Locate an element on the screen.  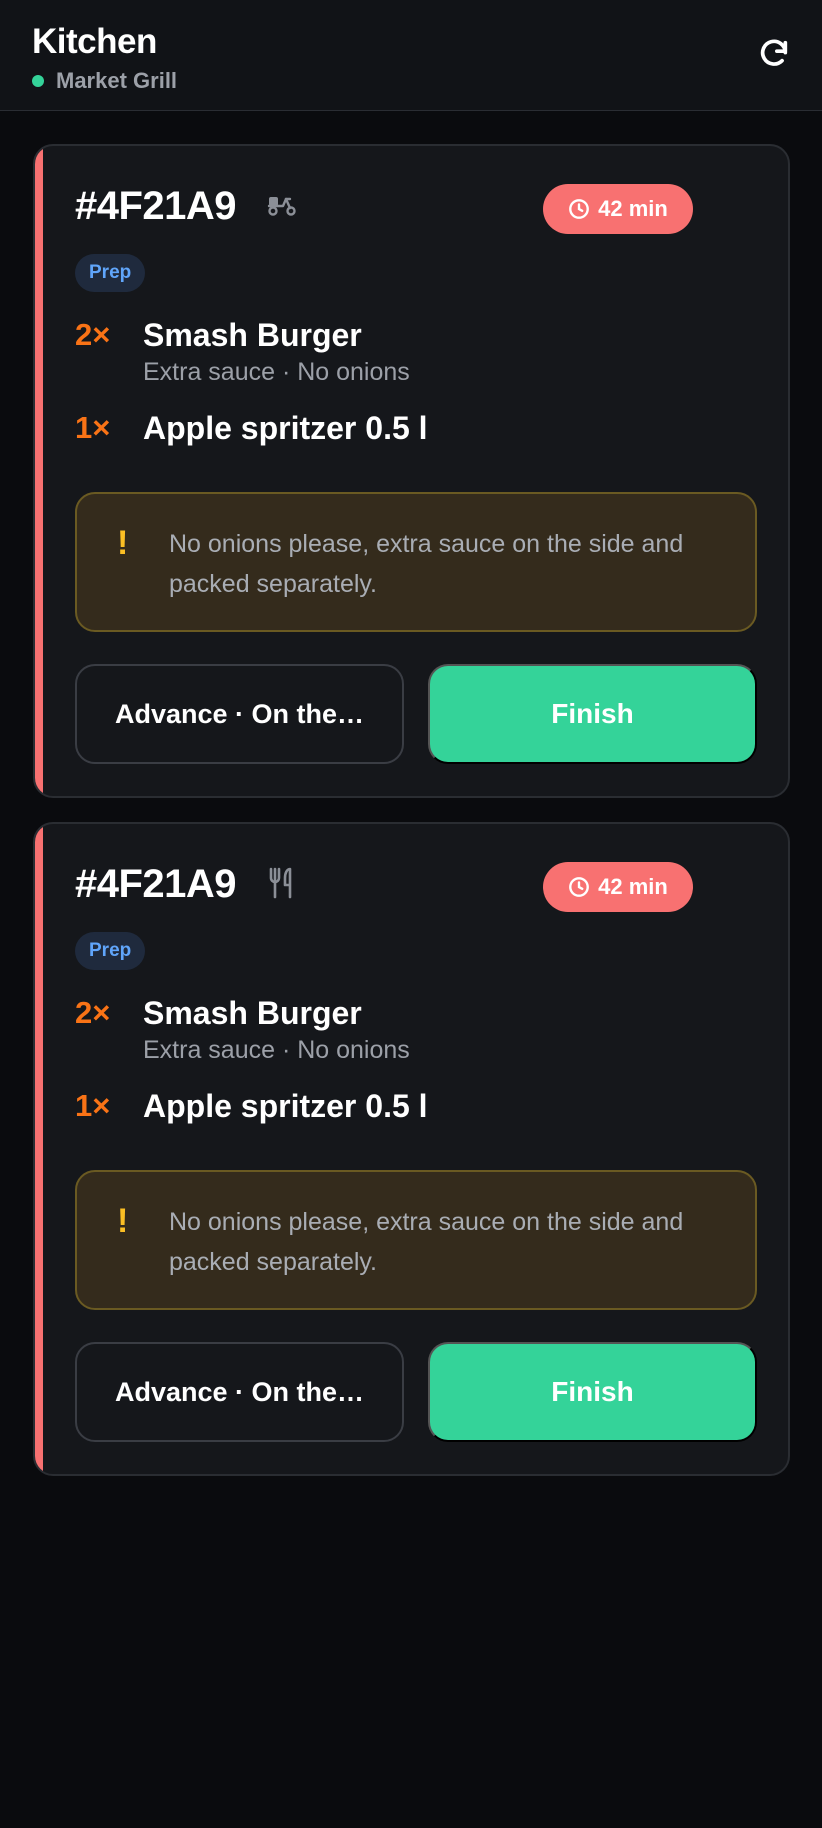
refresh-button is located at coordinates (774, 54).